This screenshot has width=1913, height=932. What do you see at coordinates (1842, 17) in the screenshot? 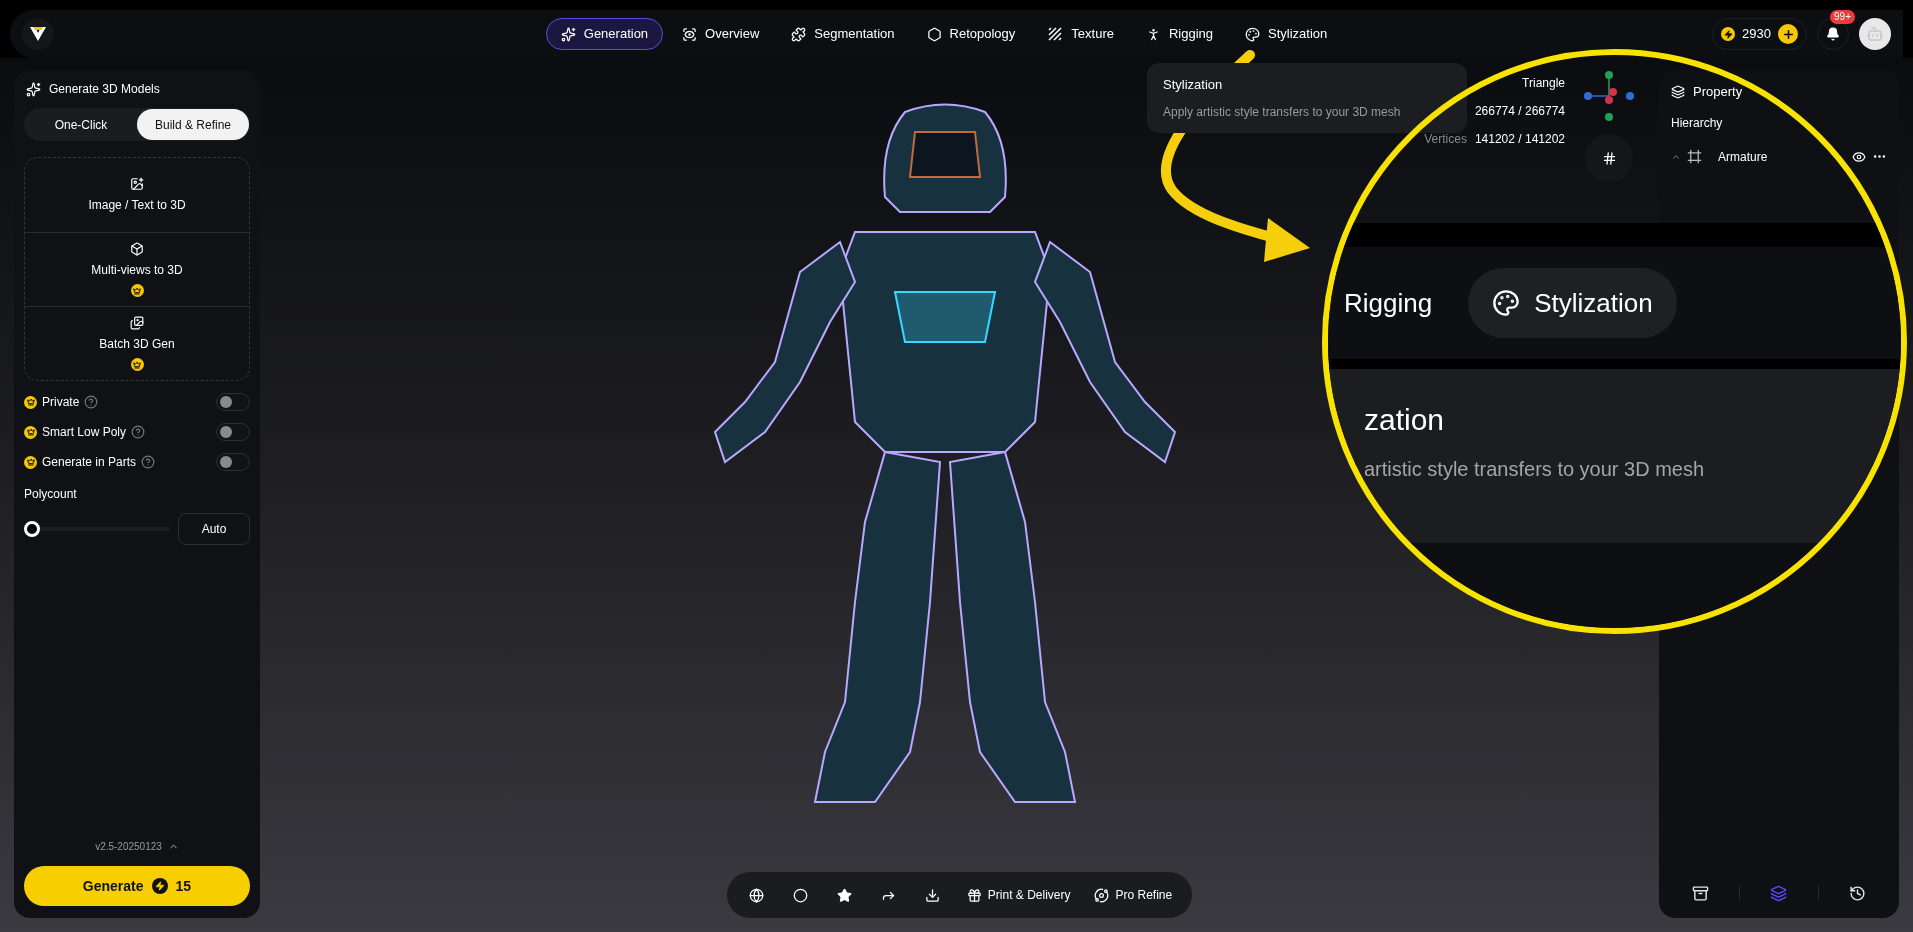
I see `notification-badge: 99+` at bounding box center [1842, 17].